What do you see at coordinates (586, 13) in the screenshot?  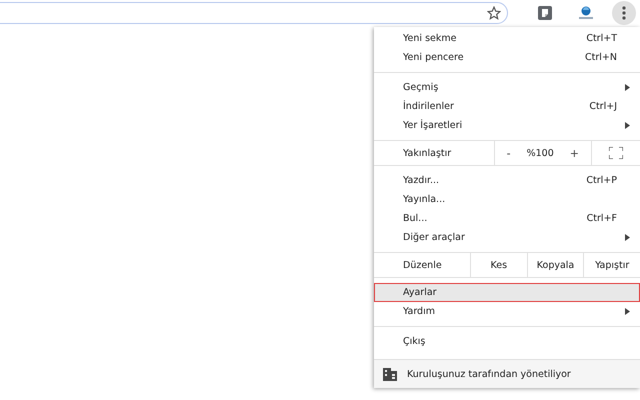 I see `globe-icon` at bounding box center [586, 13].